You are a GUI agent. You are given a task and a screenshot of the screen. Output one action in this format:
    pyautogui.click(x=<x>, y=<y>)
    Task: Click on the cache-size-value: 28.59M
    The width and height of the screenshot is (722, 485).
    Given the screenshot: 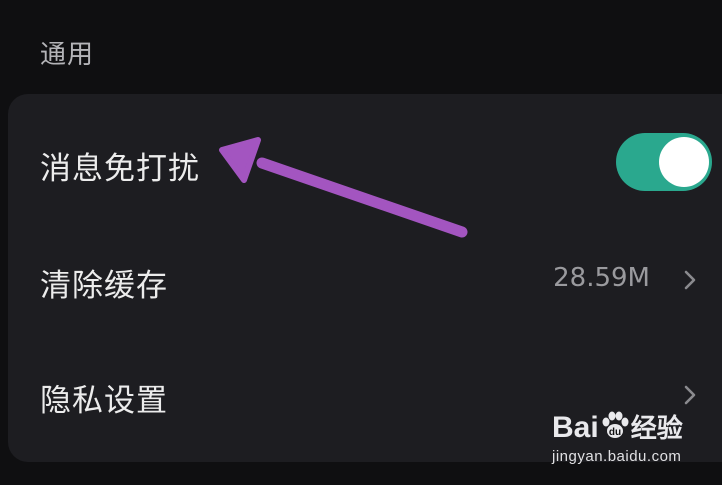 What is the action you would take?
    pyautogui.click(x=601, y=278)
    